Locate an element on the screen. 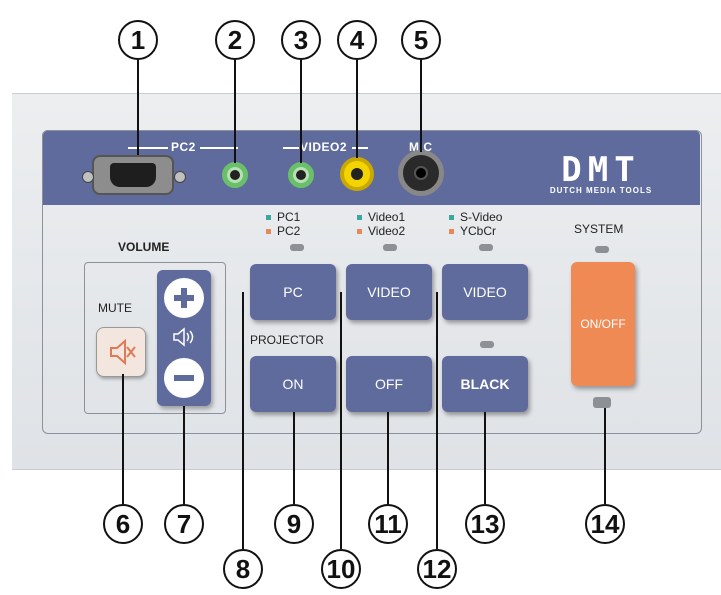 The width and height of the screenshot is (721, 595). callout-8: 8 is located at coordinates (243, 569).